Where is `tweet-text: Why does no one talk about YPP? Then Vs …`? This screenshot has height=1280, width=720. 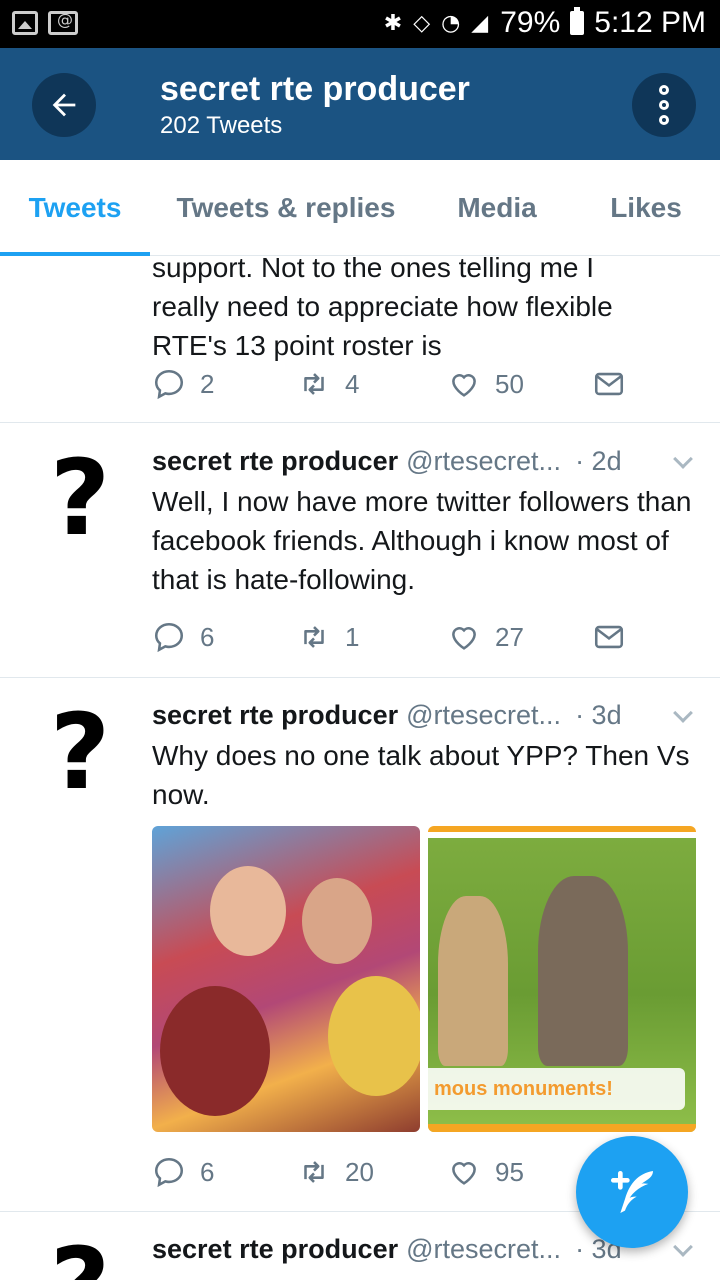 tweet-text: Why does no one talk about YPP? Then Vs … is located at coordinates (421, 775).